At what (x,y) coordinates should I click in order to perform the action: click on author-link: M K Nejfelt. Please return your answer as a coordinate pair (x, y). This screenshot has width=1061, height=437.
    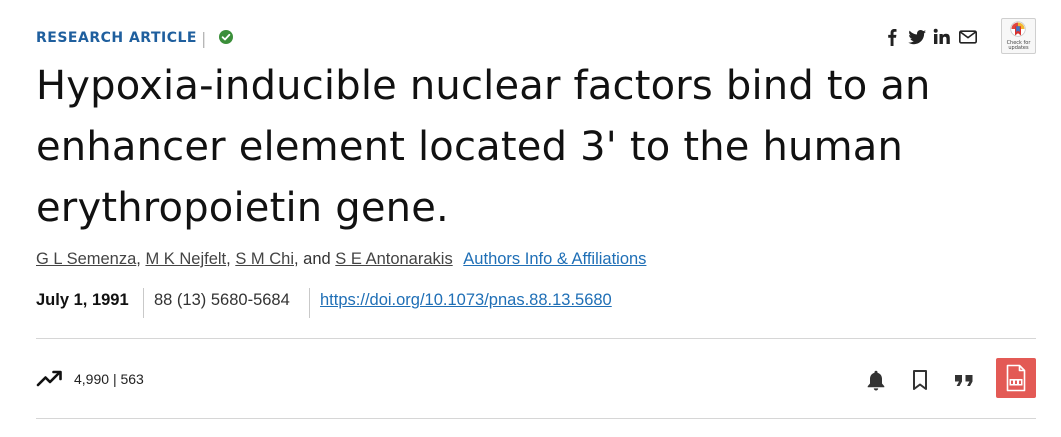
    Looking at the image, I should click on (185, 259).